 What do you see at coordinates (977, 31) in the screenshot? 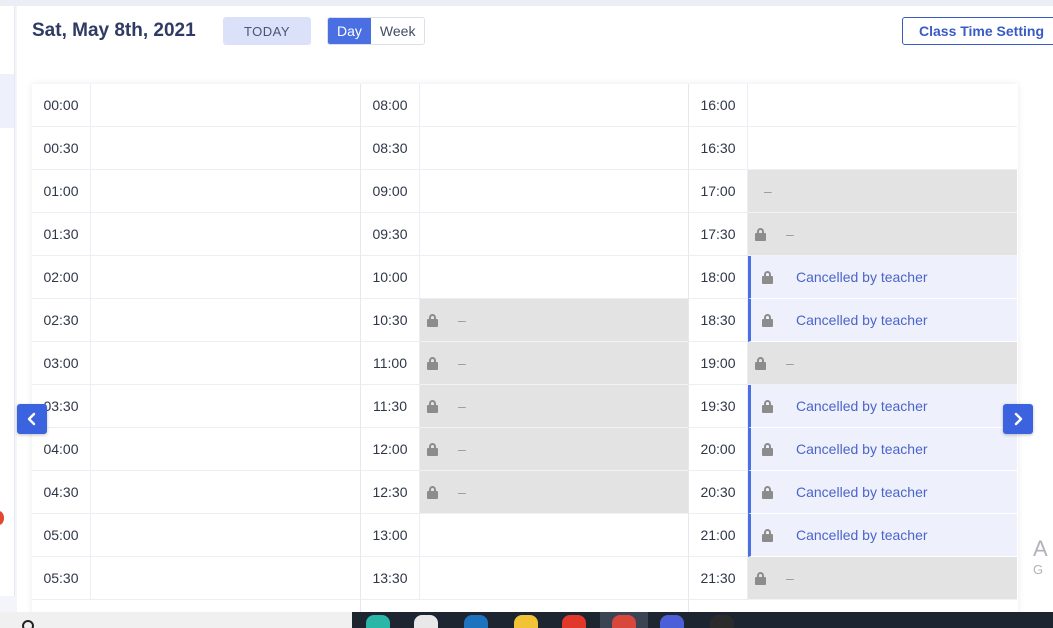
I see `class-time-setting-button: Class Time Setting` at bounding box center [977, 31].